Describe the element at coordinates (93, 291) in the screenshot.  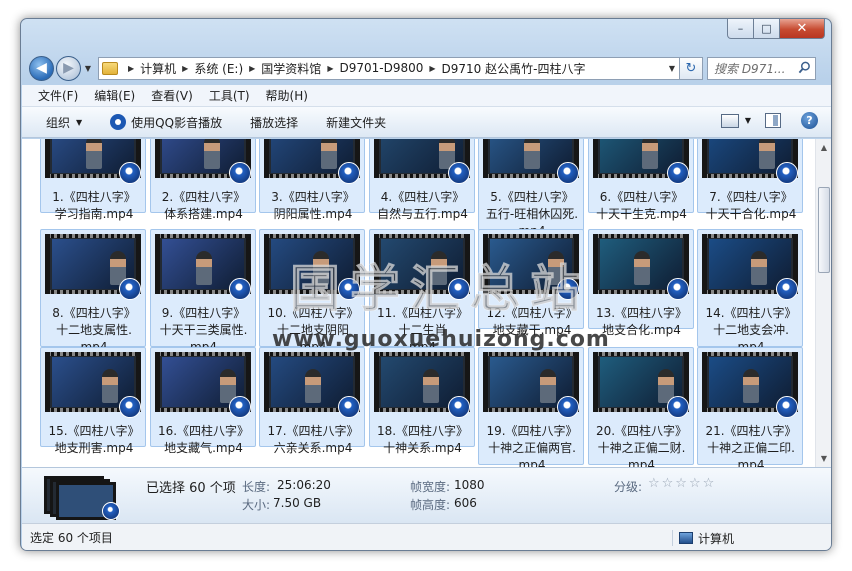
I see `file-tile: 8.《四柱八字》十二地支属性.mp4` at that location.